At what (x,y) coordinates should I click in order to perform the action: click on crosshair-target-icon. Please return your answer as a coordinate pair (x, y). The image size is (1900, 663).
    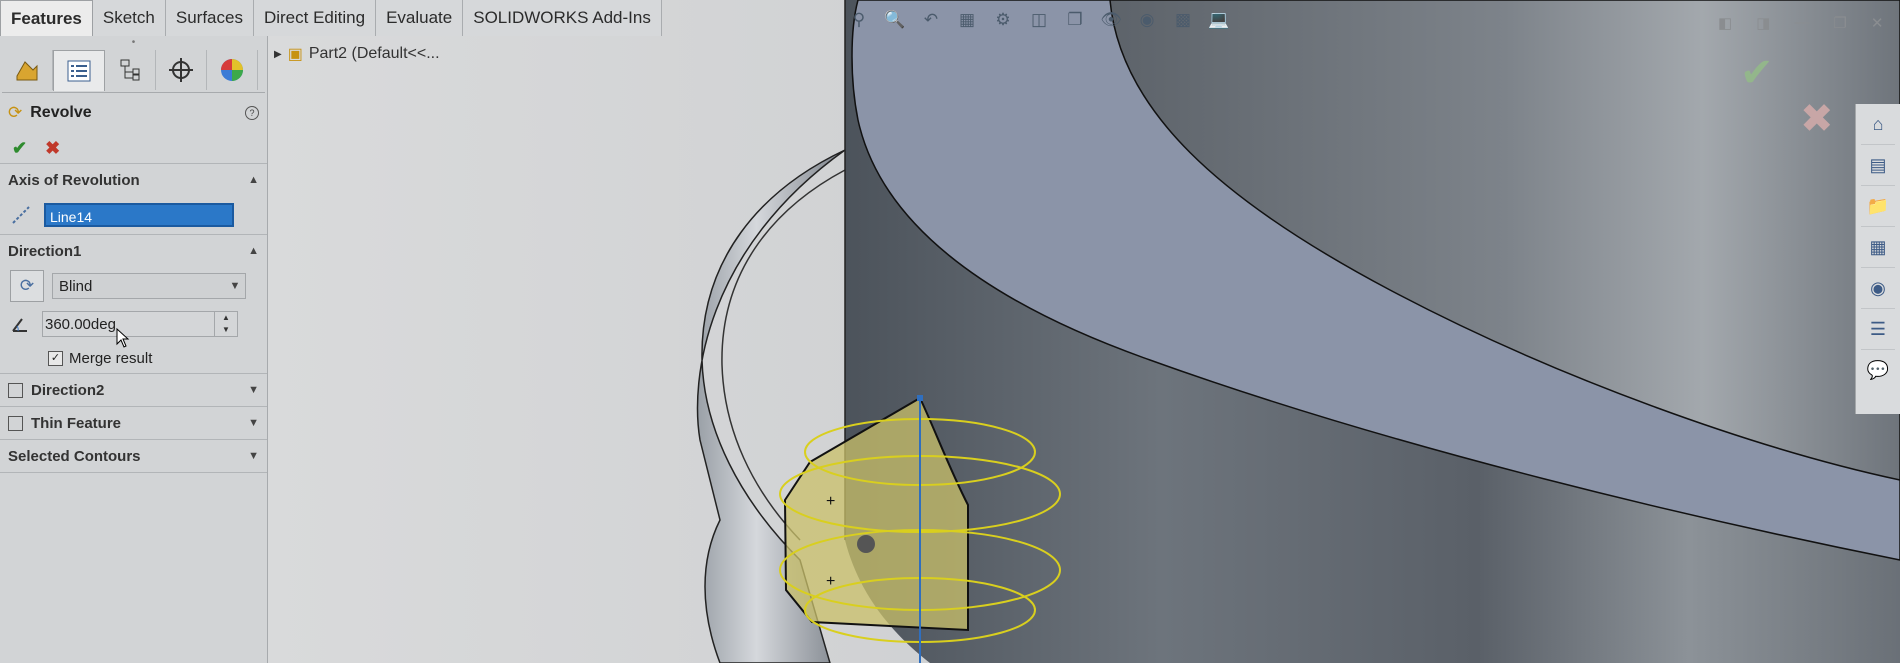
    Looking at the image, I should click on (181, 70).